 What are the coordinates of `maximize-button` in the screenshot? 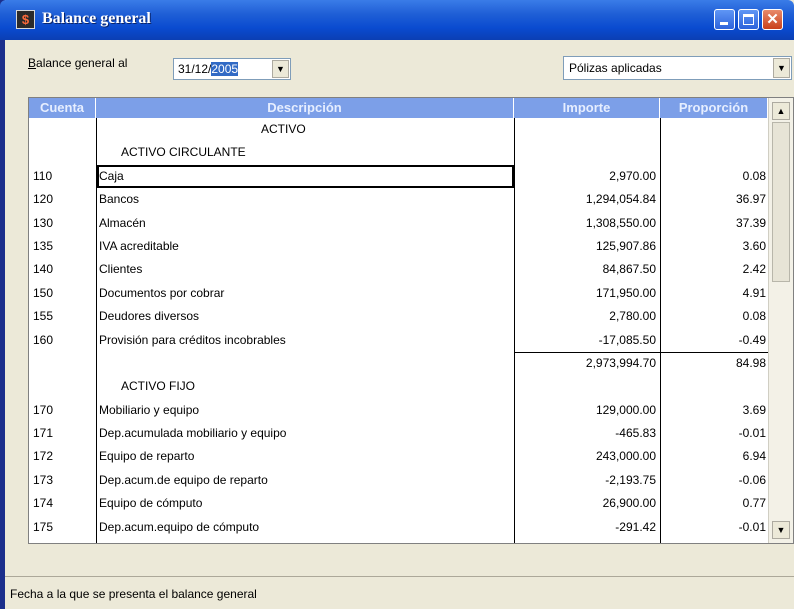 It's located at (748, 19).